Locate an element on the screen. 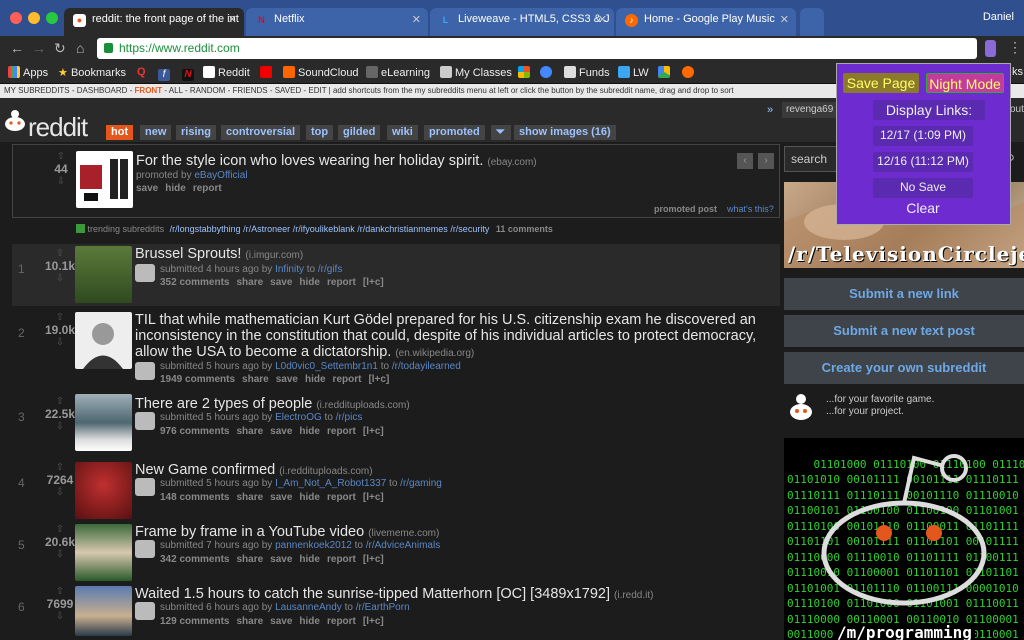 The height and width of the screenshot is (640, 1024). comments-link: 976 comments is located at coordinates (194, 431).